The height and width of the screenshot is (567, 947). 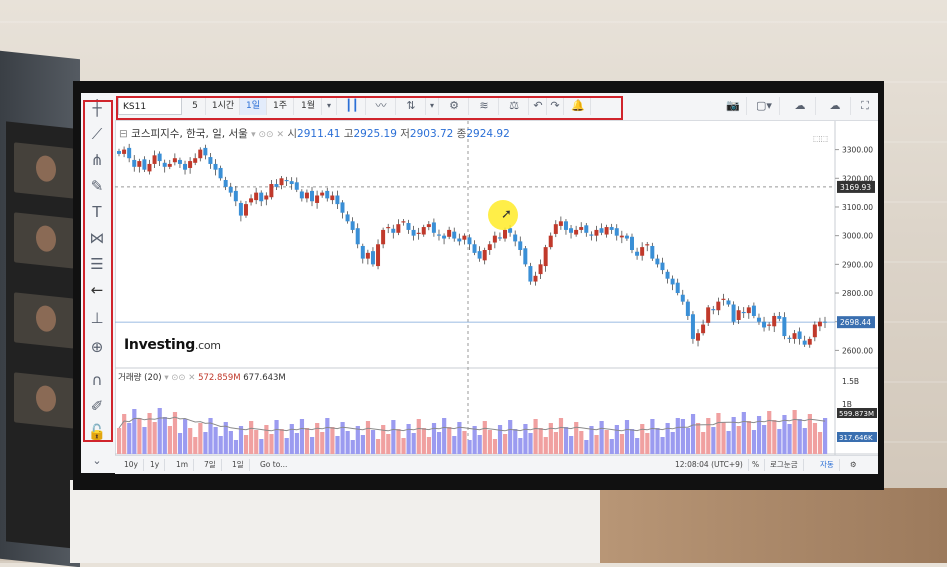 What do you see at coordinates (855, 322) in the screenshot?
I see `last-price-label: 2698.44` at bounding box center [855, 322].